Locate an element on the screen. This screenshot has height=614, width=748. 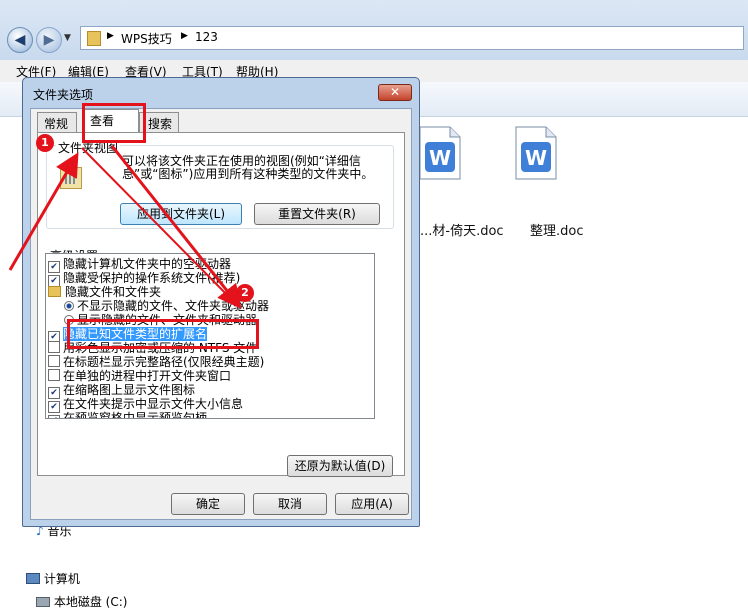
arrow-to-setting is located at coordinates (176, 227).